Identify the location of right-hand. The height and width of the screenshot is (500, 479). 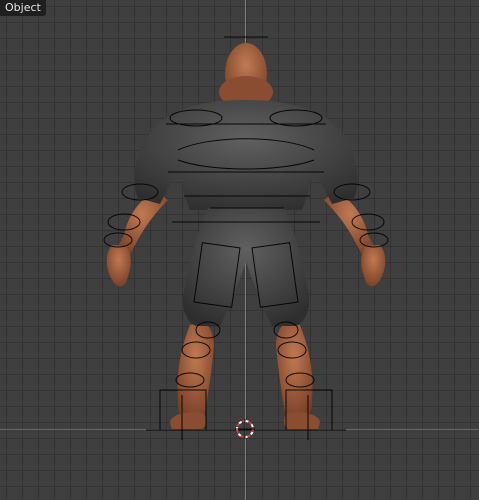
(373, 266).